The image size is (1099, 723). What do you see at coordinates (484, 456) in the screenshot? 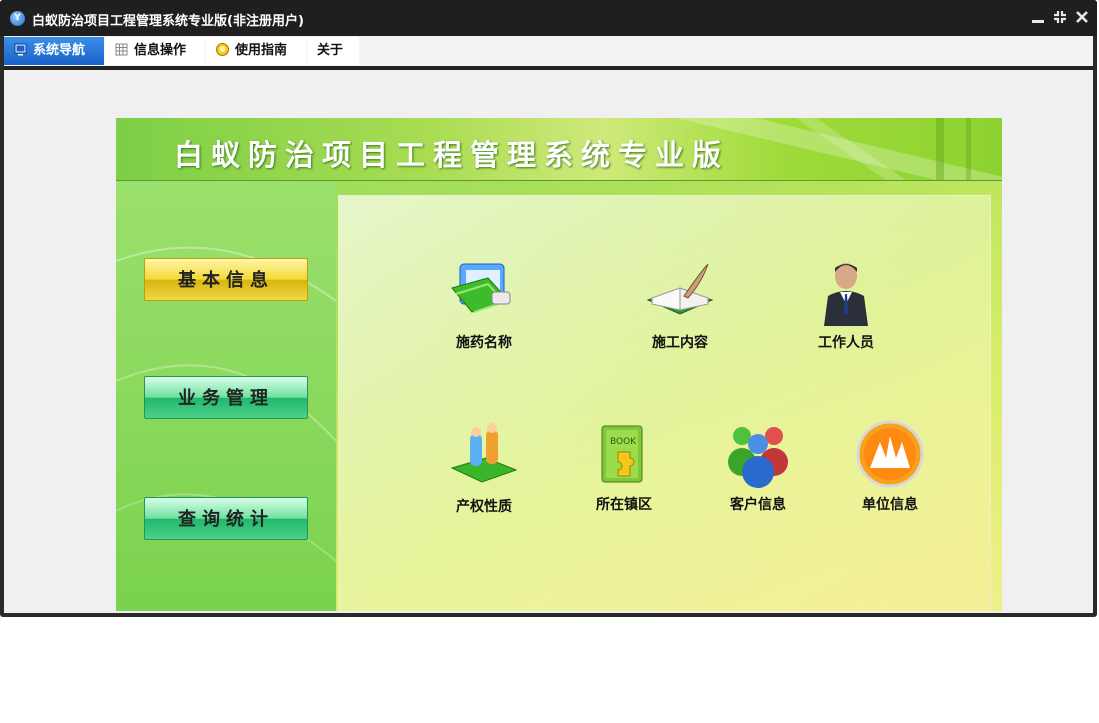
I see `people-book-icon` at bounding box center [484, 456].